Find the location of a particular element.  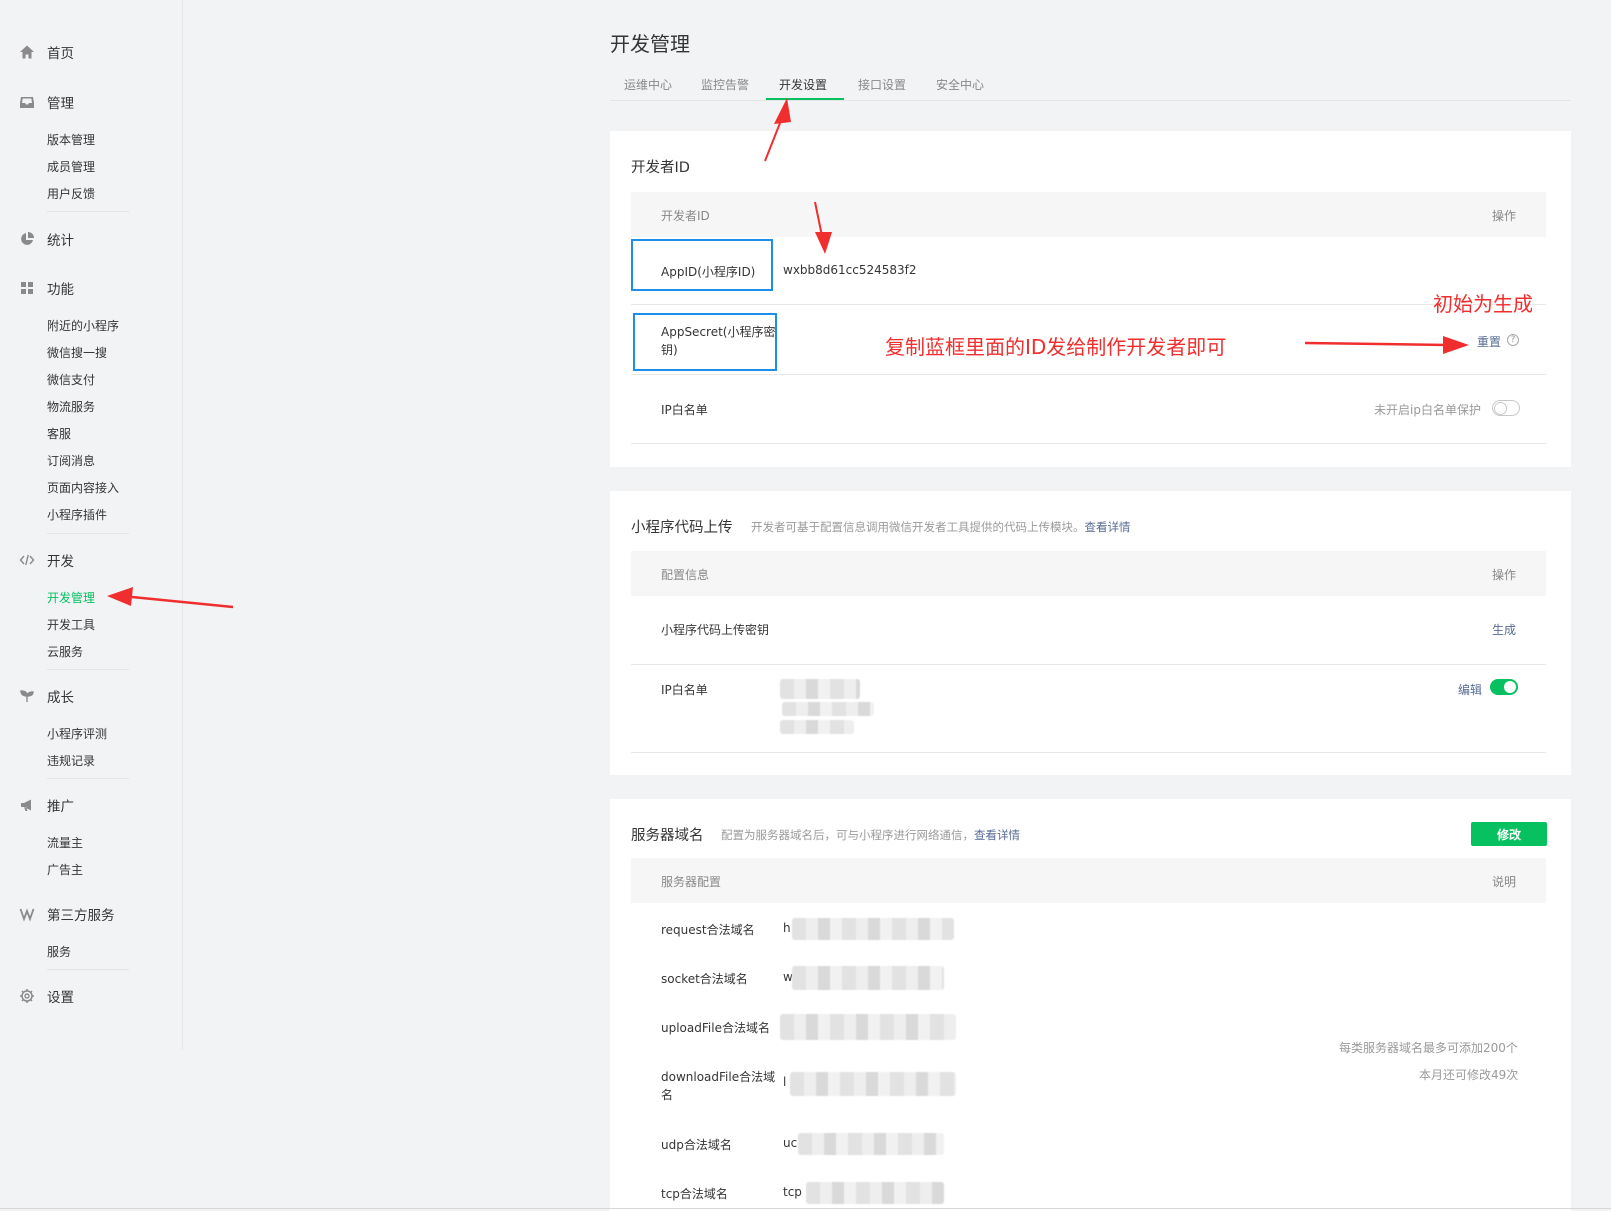

sidebar-item-dev-manage: 开发管理 is located at coordinates (71, 597).